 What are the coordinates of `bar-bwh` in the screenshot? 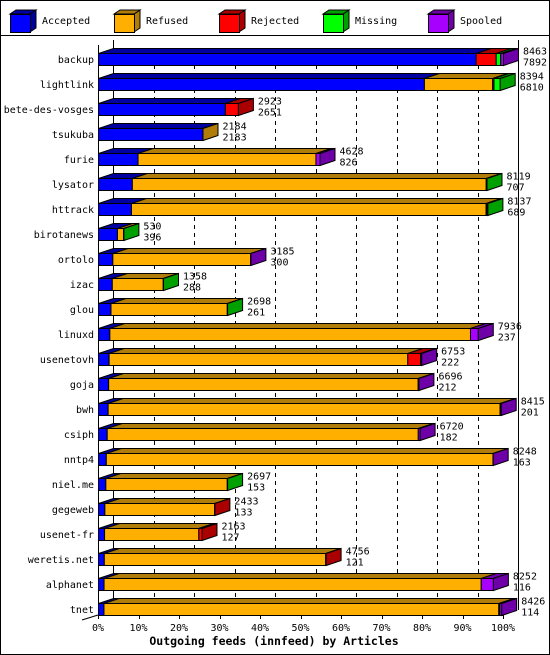 It's located at (307, 407).